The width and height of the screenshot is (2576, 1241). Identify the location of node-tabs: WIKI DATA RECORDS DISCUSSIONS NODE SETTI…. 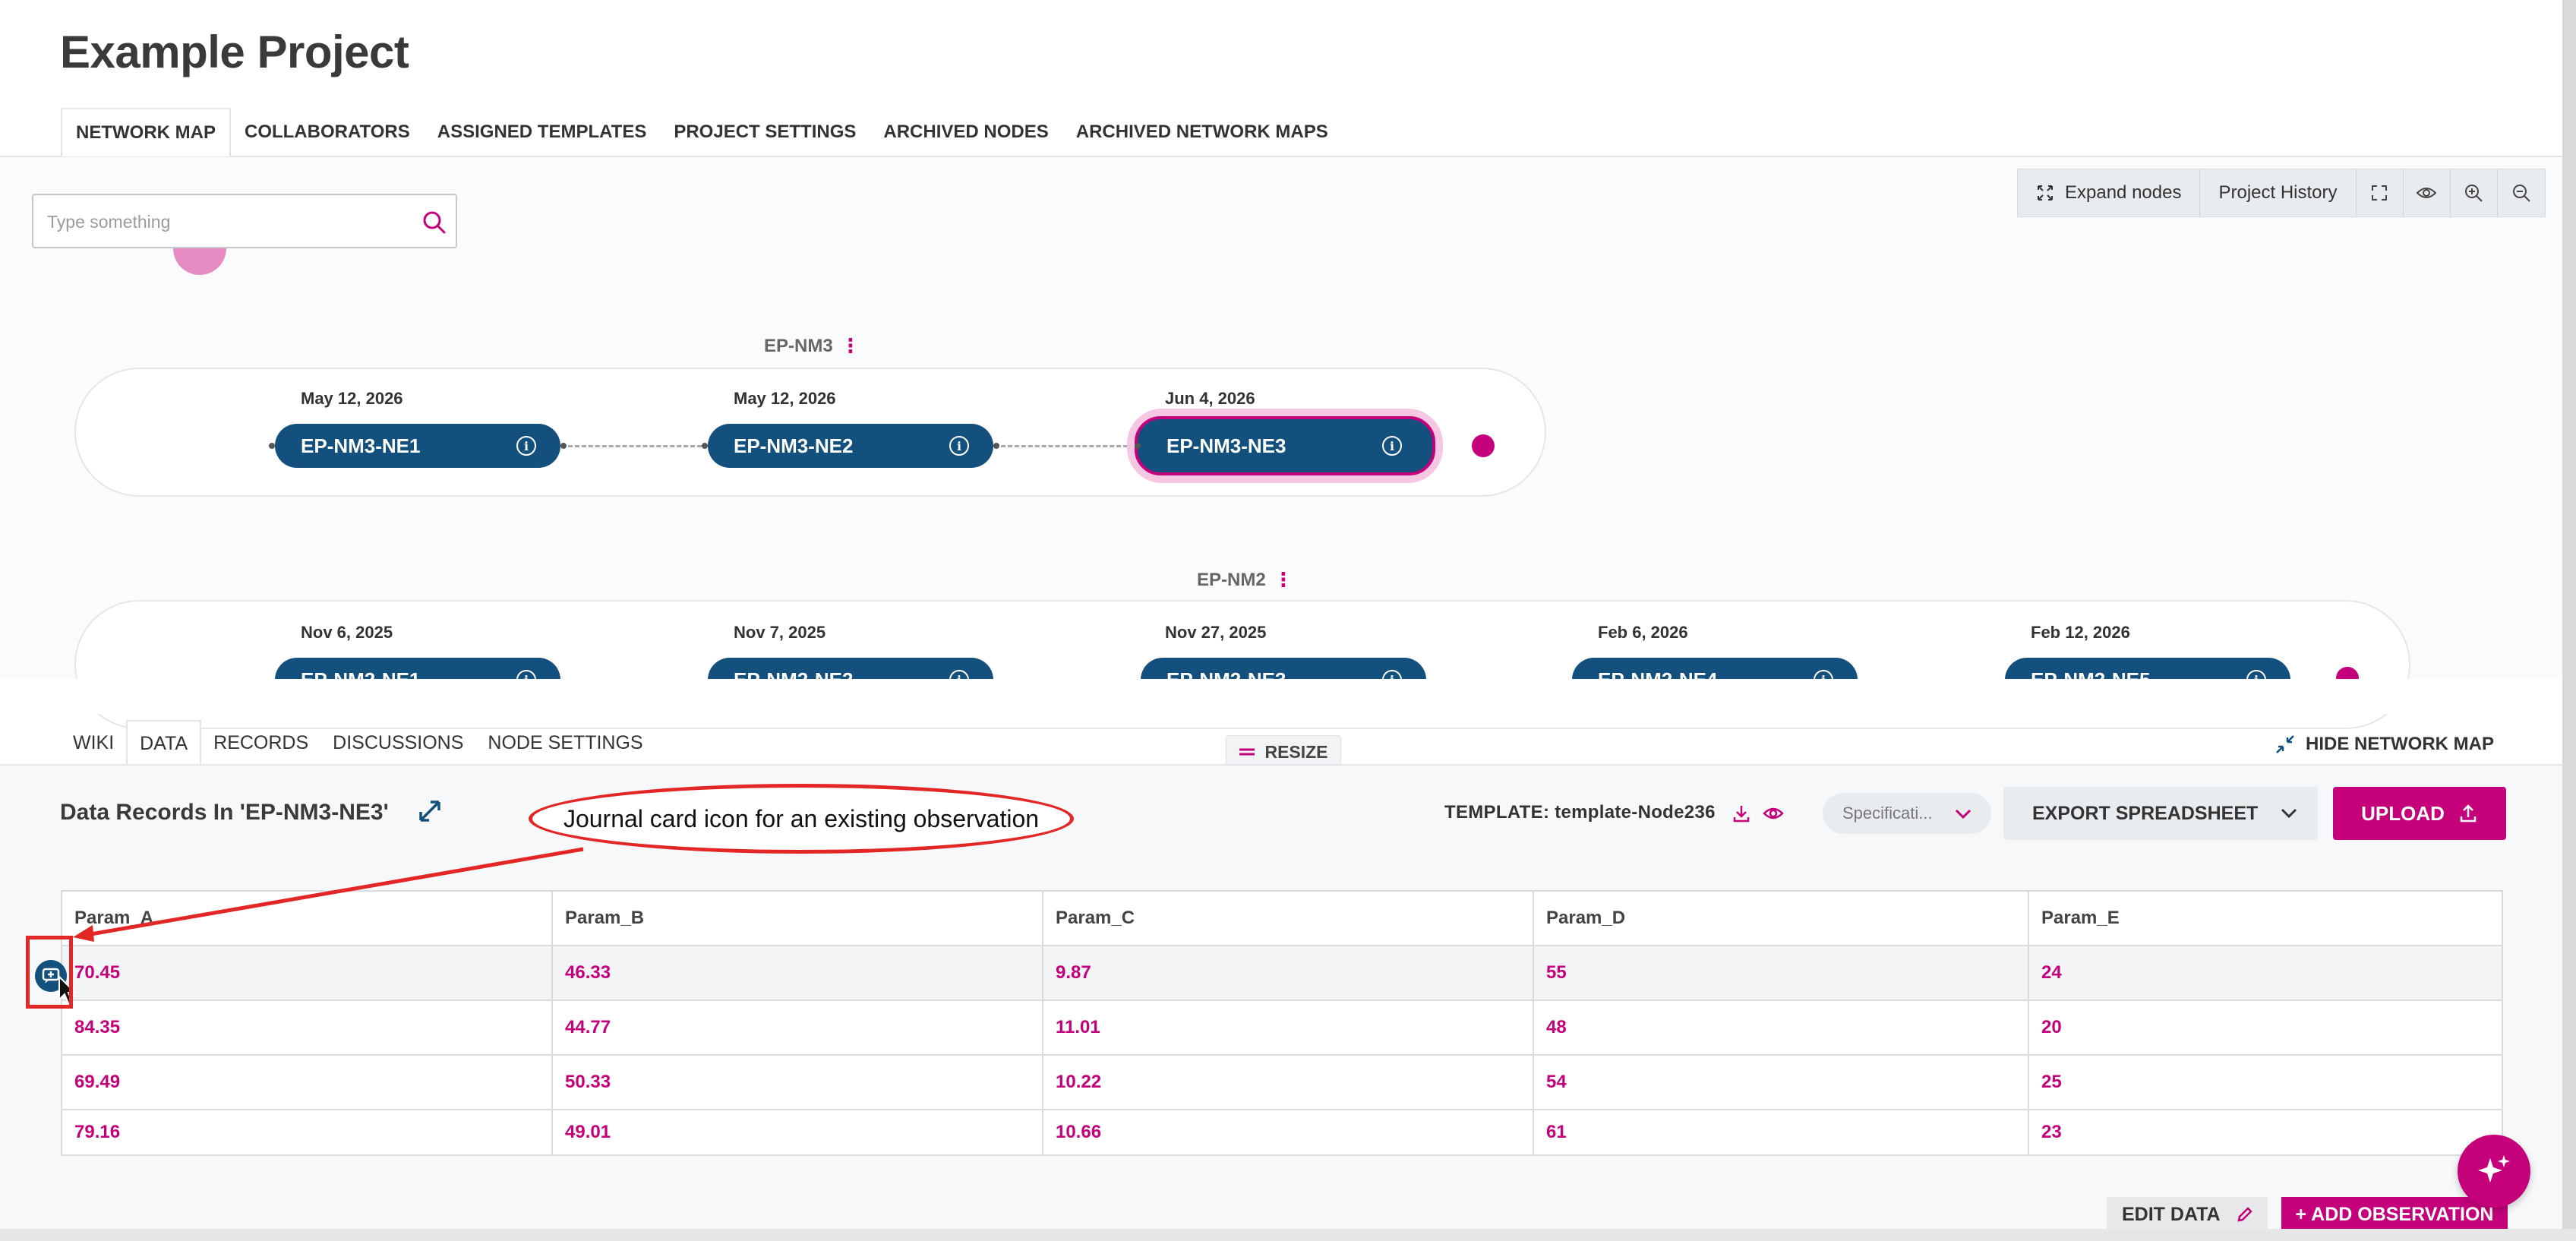
(358, 743).